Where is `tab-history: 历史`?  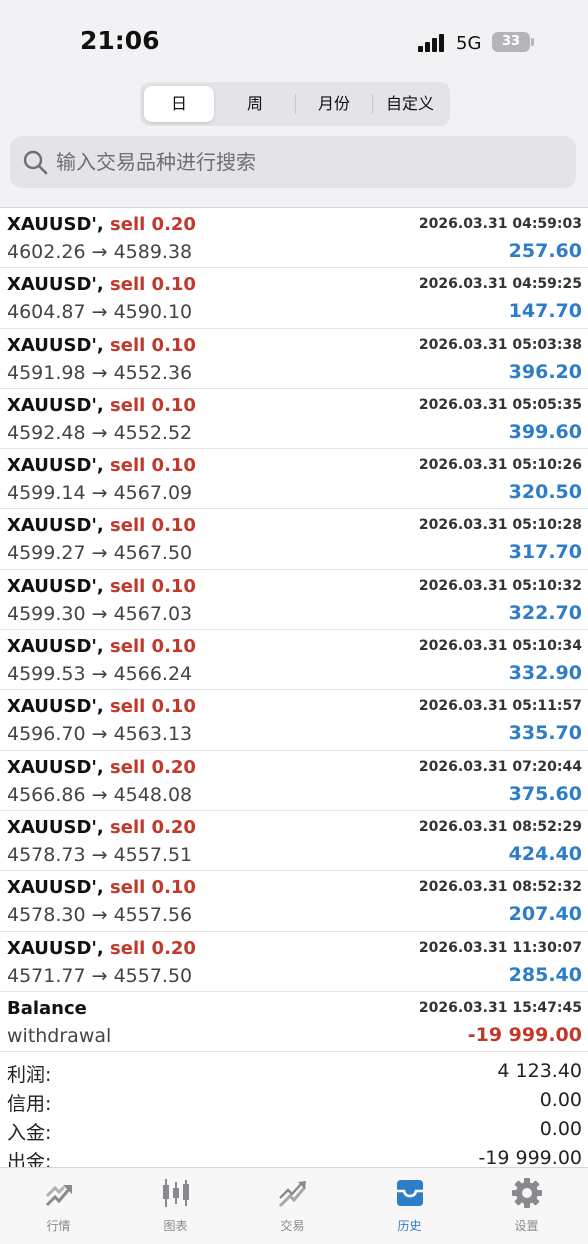 tab-history: 历史 is located at coordinates (409, 1206).